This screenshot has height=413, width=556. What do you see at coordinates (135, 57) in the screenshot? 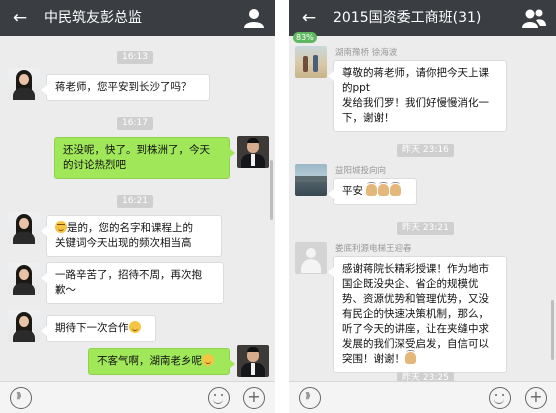
I see `timestamp: 16:13` at bounding box center [135, 57].